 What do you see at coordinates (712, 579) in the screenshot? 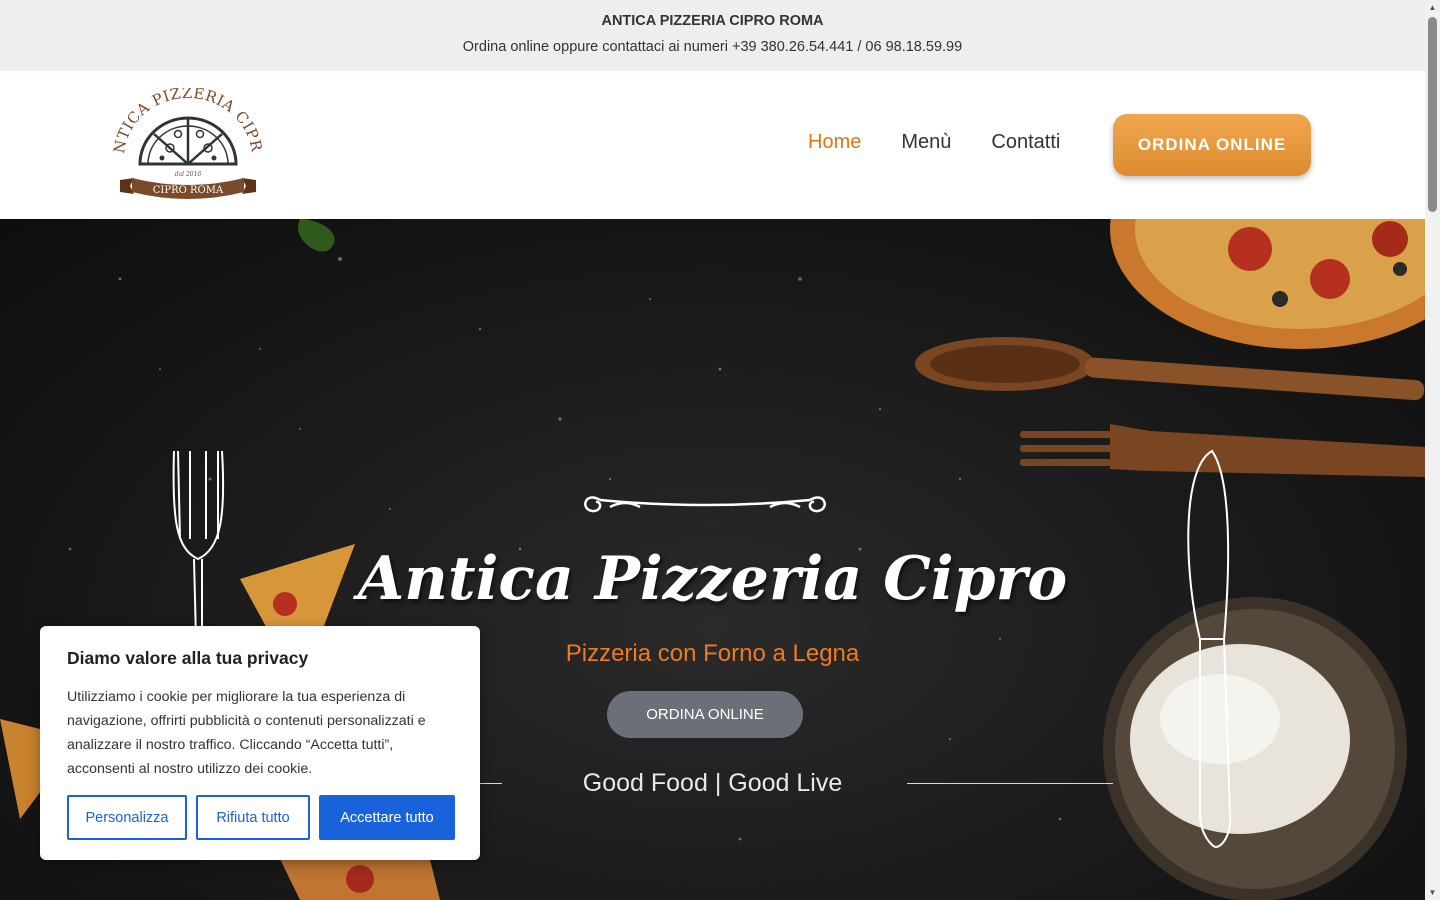
I see `hero-title: Antica Pizzeria Cipro` at bounding box center [712, 579].